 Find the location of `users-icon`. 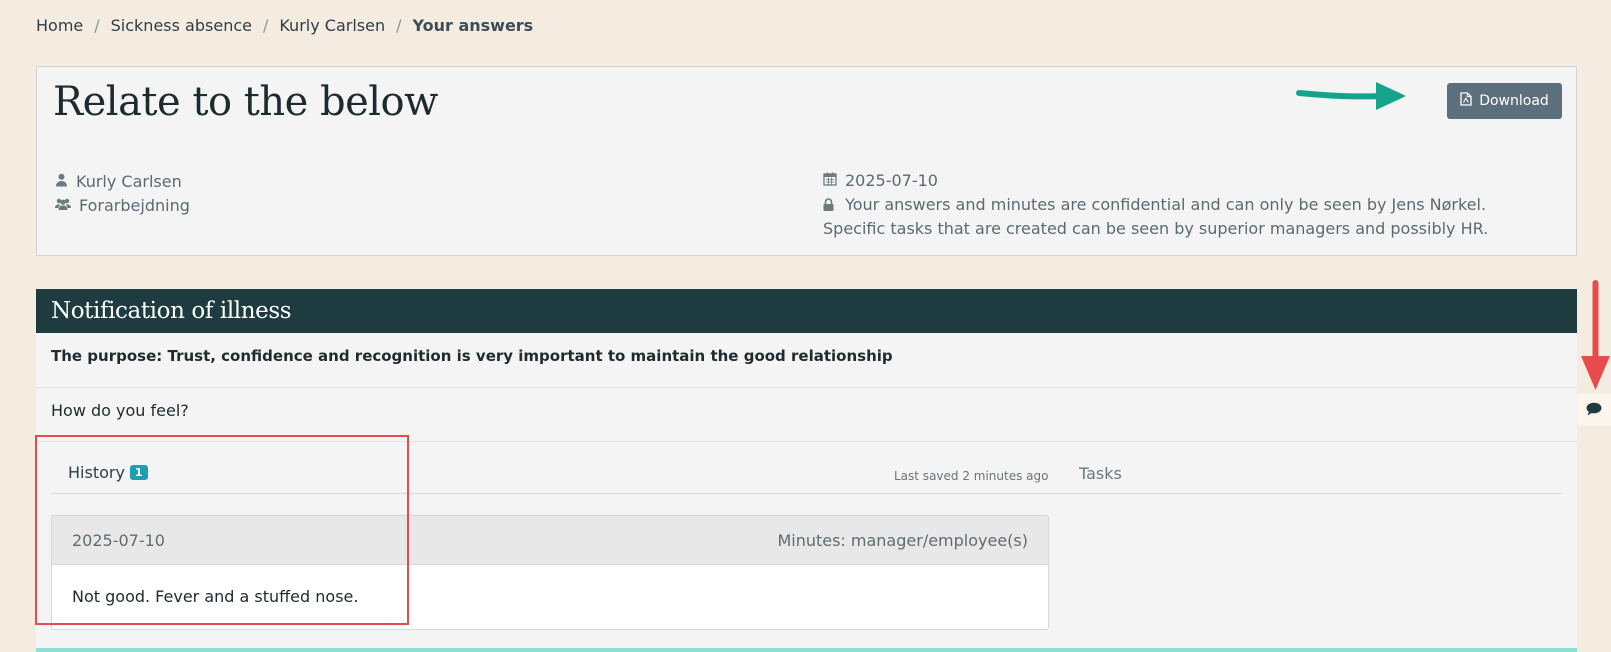

users-icon is located at coordinates (63, 205).